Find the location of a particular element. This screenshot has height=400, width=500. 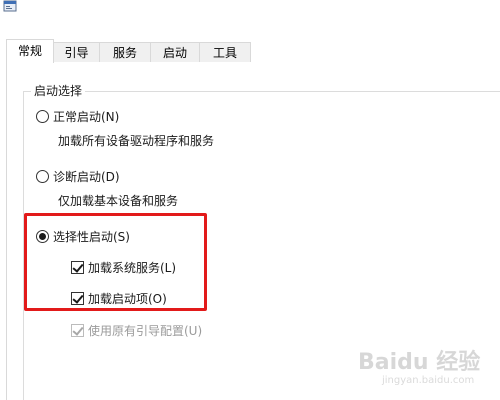

tab-strip: 常规 引导 服务 启动 工具 is located at coordinates (253, 51).